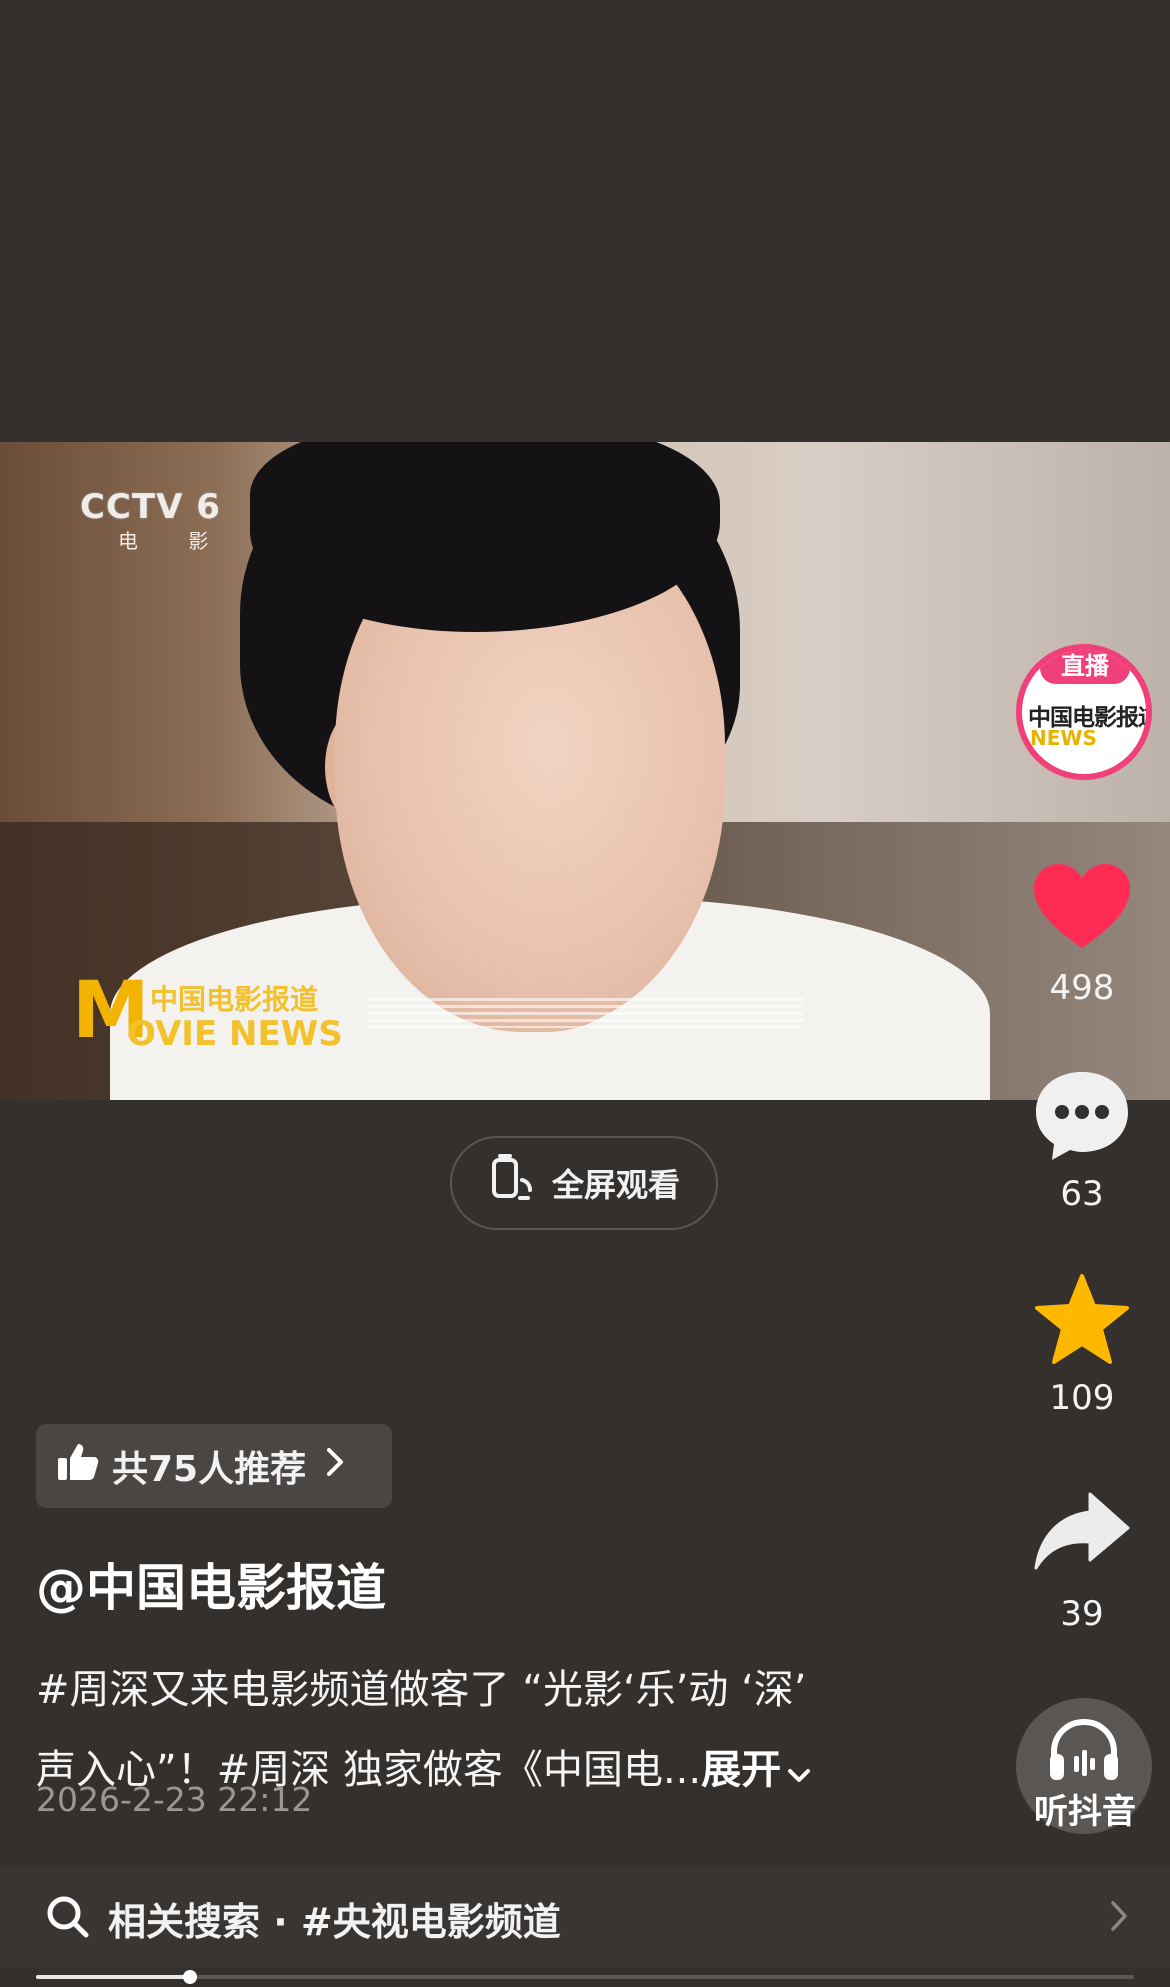 The image size is (1170, 1987). I want to click on chevron-down-icon, so click(799, 1772).